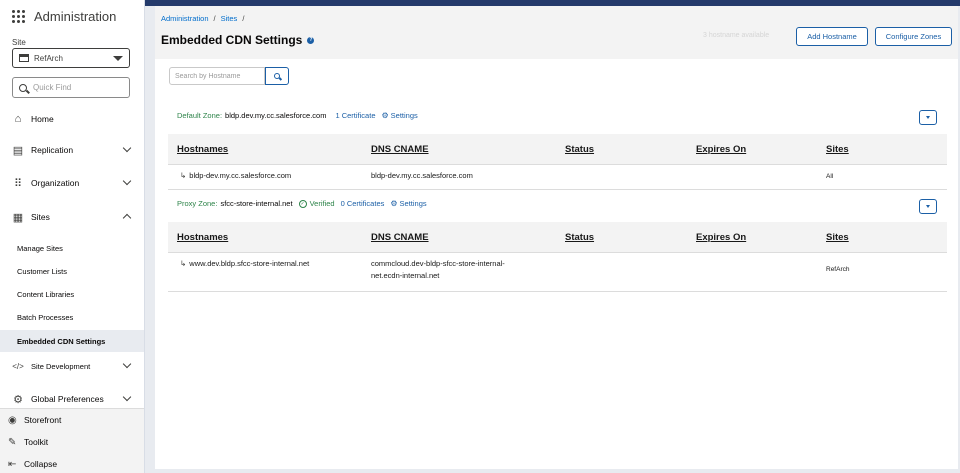 The image size is (960, 473). Describe the element at coordinates (185, 18) in the screenshot. I see `breadcrumb-administration: Administration` at that location.